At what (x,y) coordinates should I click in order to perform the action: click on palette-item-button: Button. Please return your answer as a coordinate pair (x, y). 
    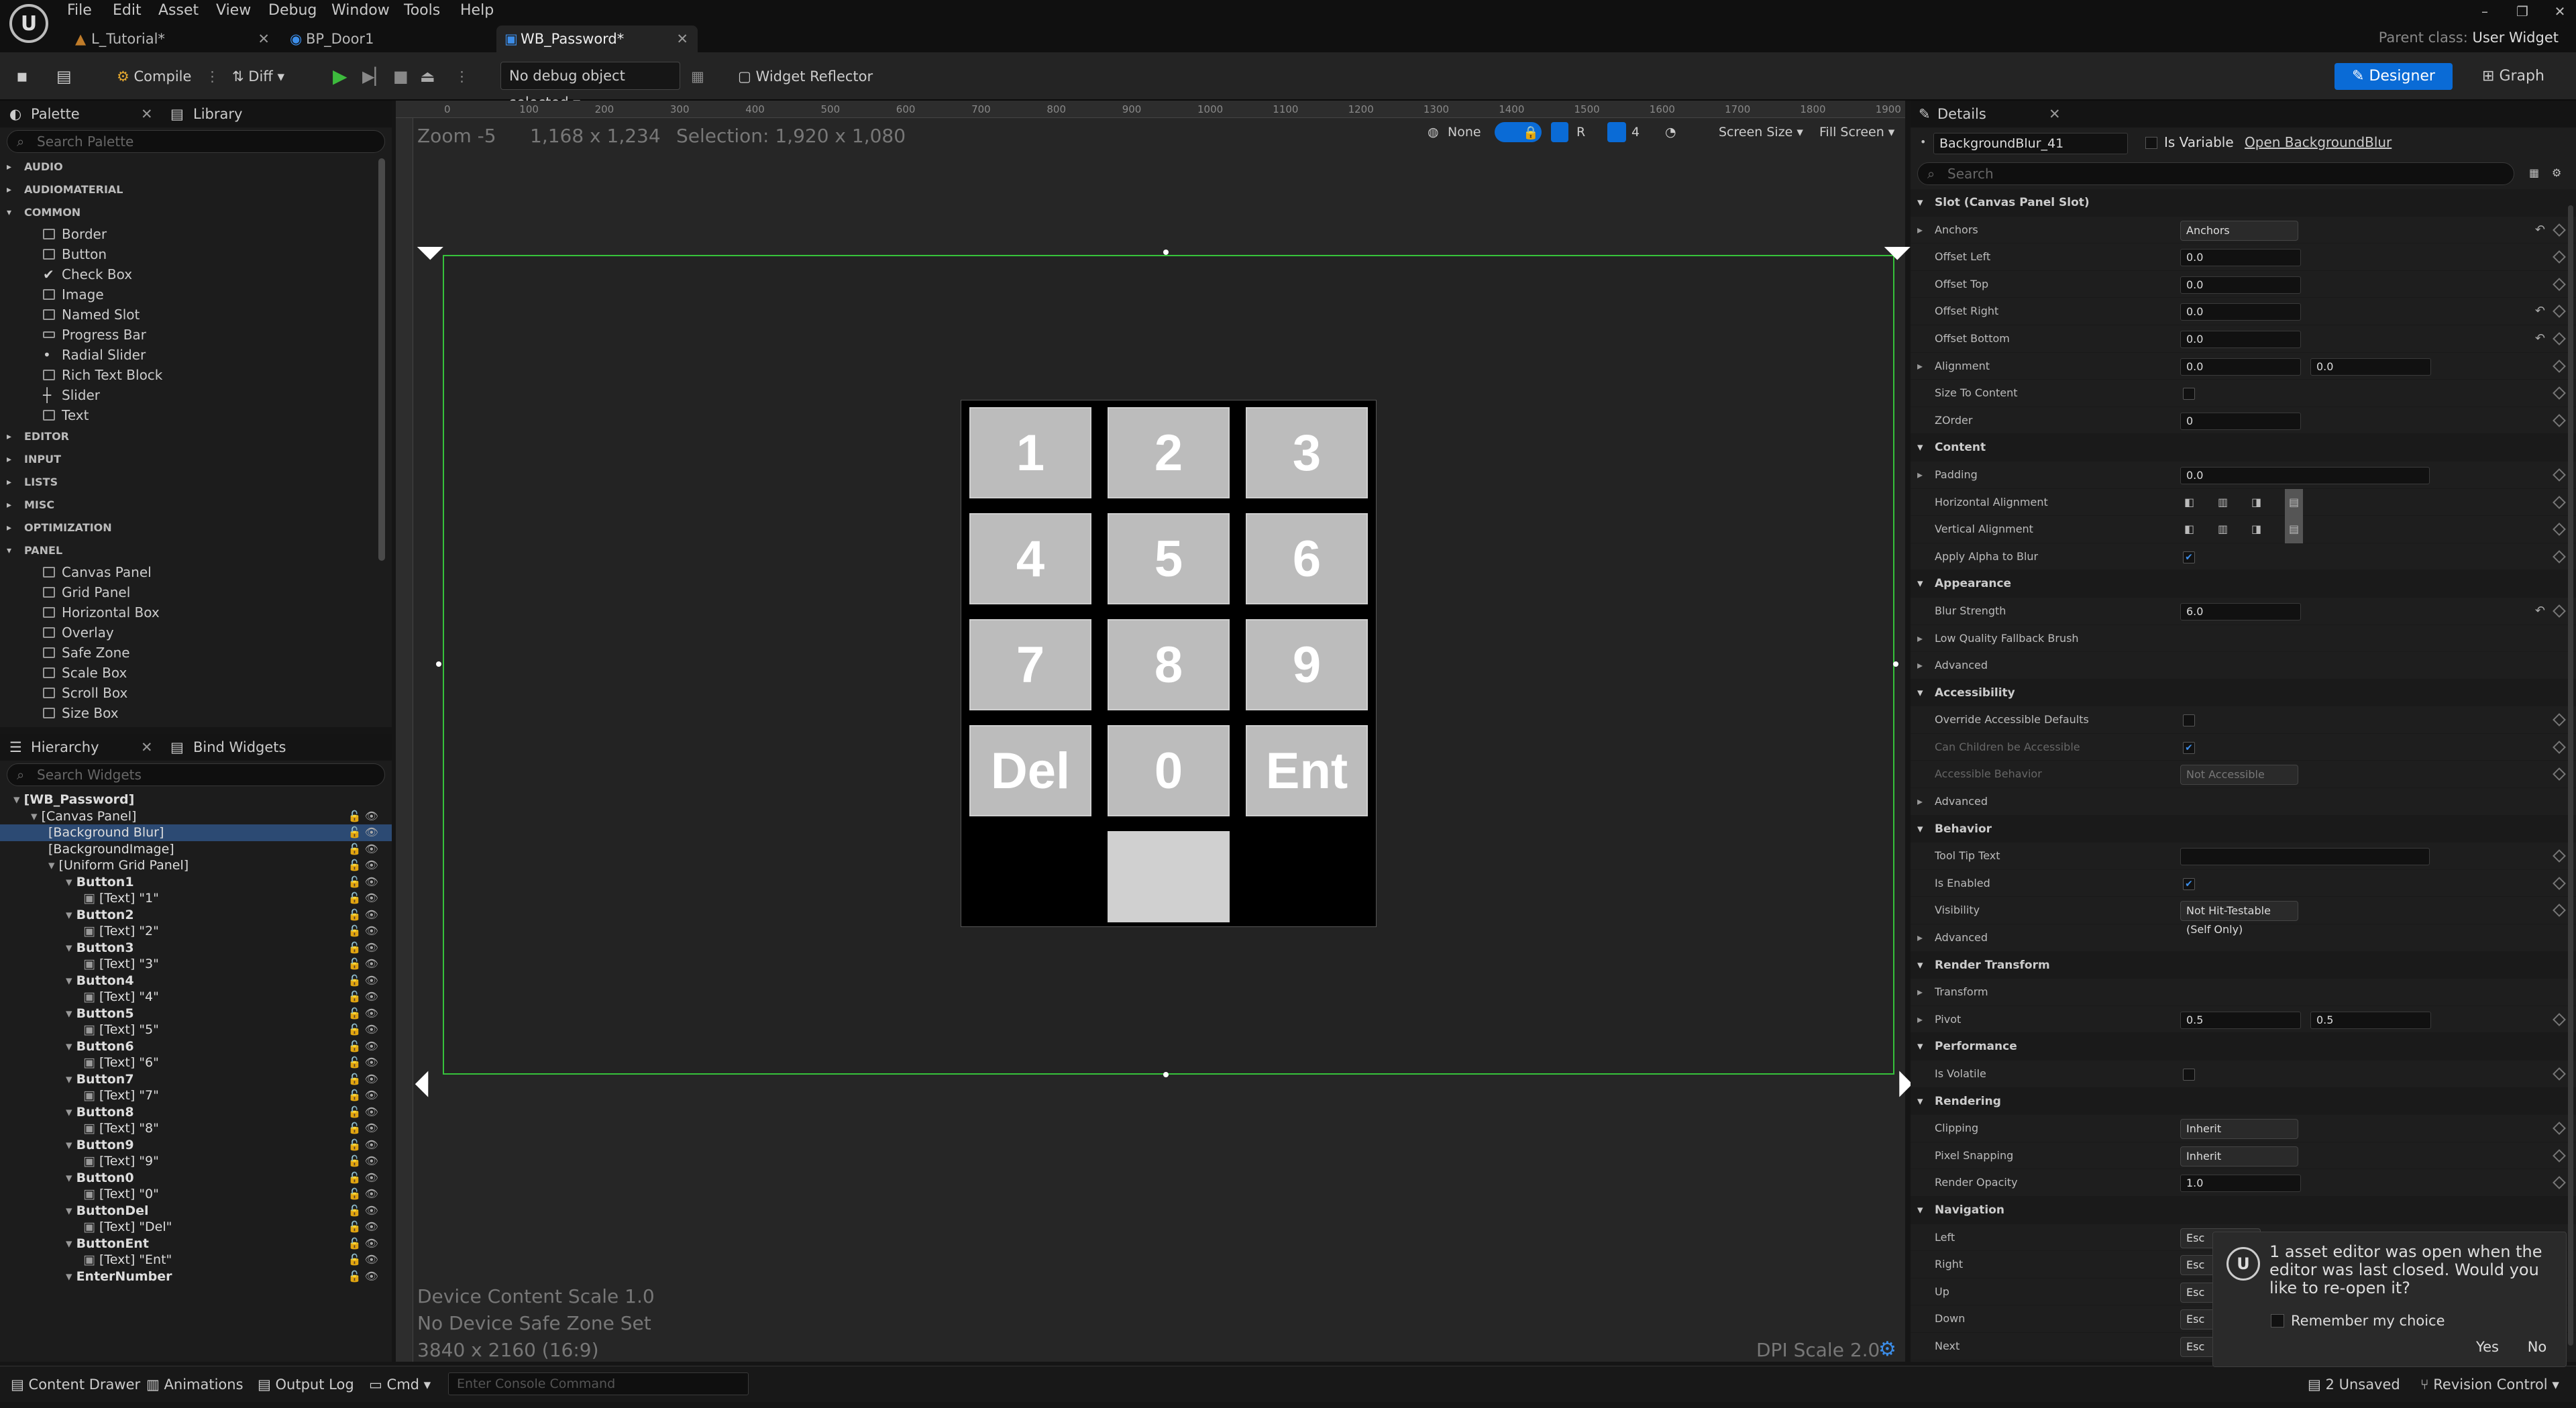
    Looking at the image, I should click on (196, 254).